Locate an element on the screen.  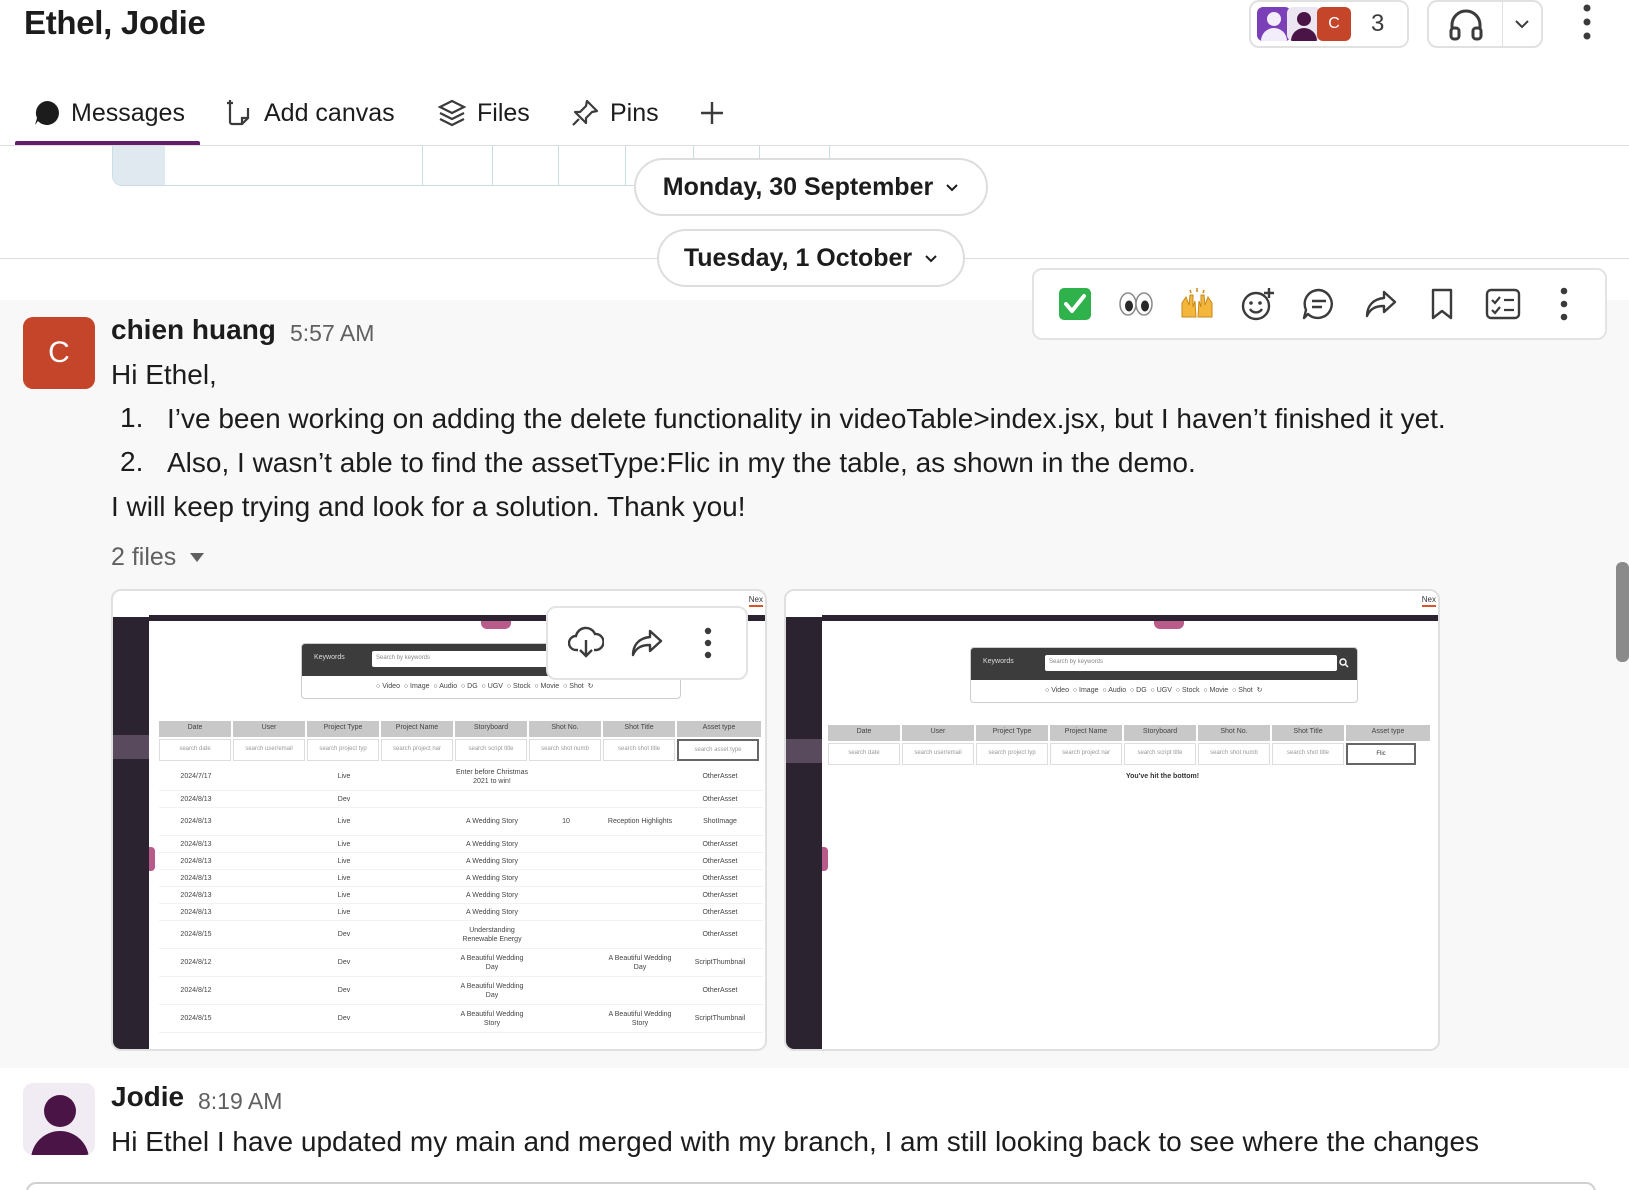
channel-more-button is located at coordinates (1587, 22).